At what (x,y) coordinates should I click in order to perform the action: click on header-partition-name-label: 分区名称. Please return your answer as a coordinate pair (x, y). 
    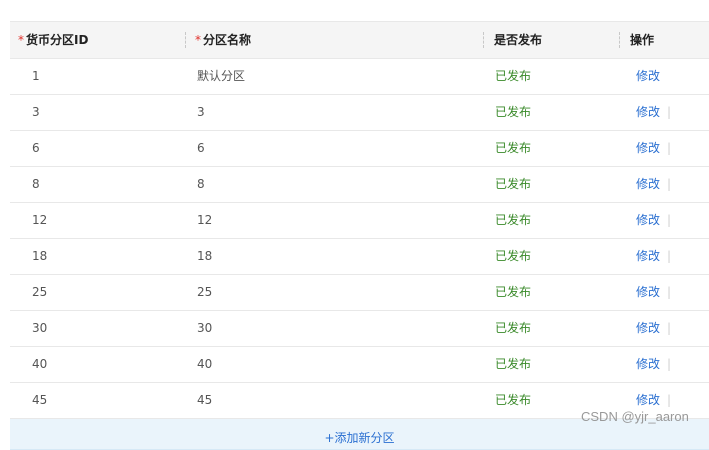
    Looking at the image, I should click on (227, 40).